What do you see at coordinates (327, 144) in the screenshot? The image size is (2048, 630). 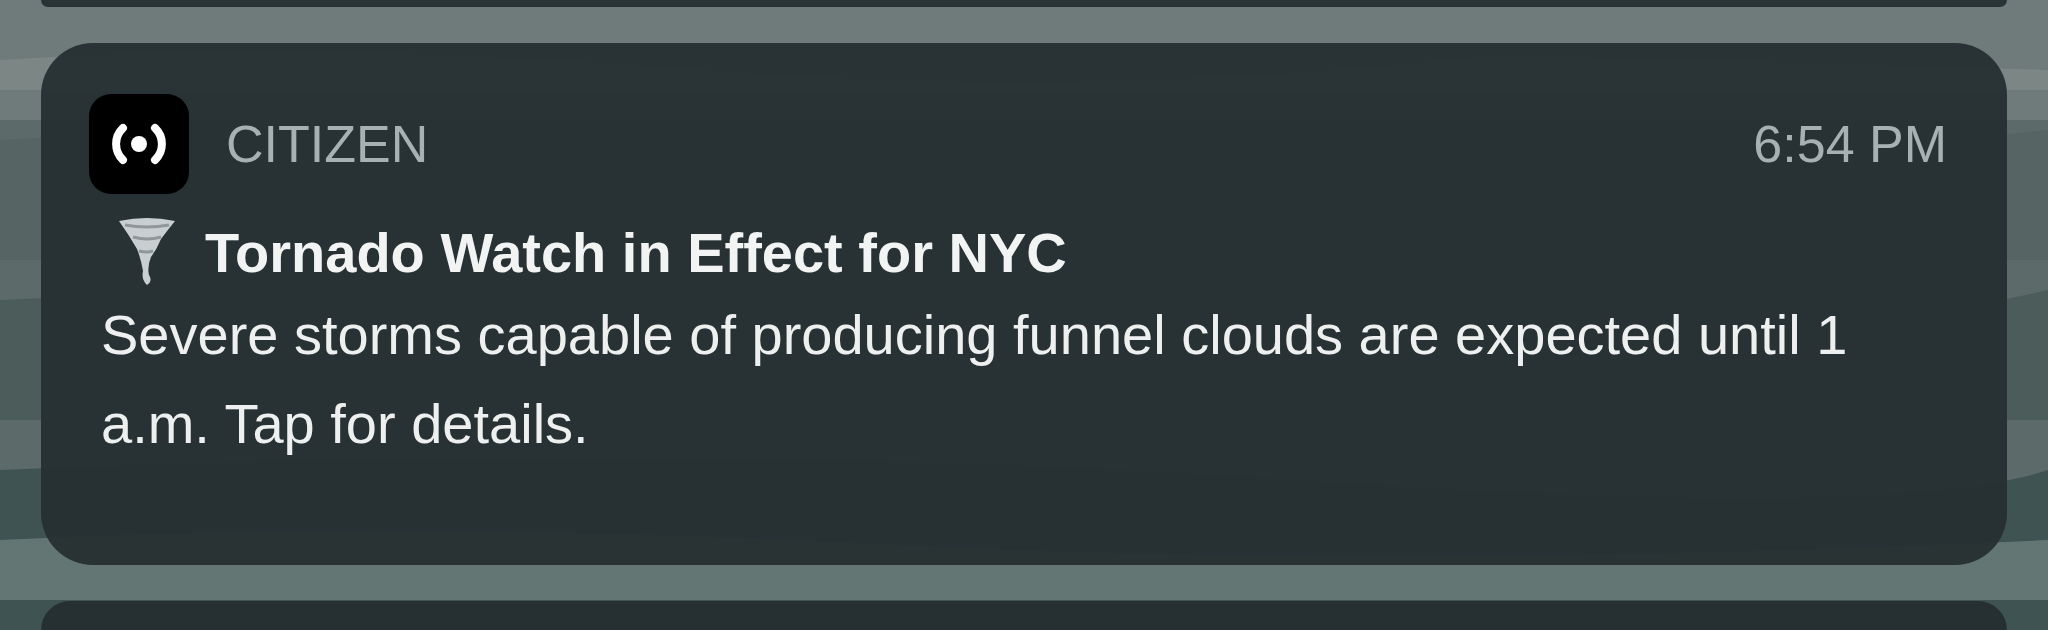 I see `app-name: CITIZEN` at bounding box center [327, 144].